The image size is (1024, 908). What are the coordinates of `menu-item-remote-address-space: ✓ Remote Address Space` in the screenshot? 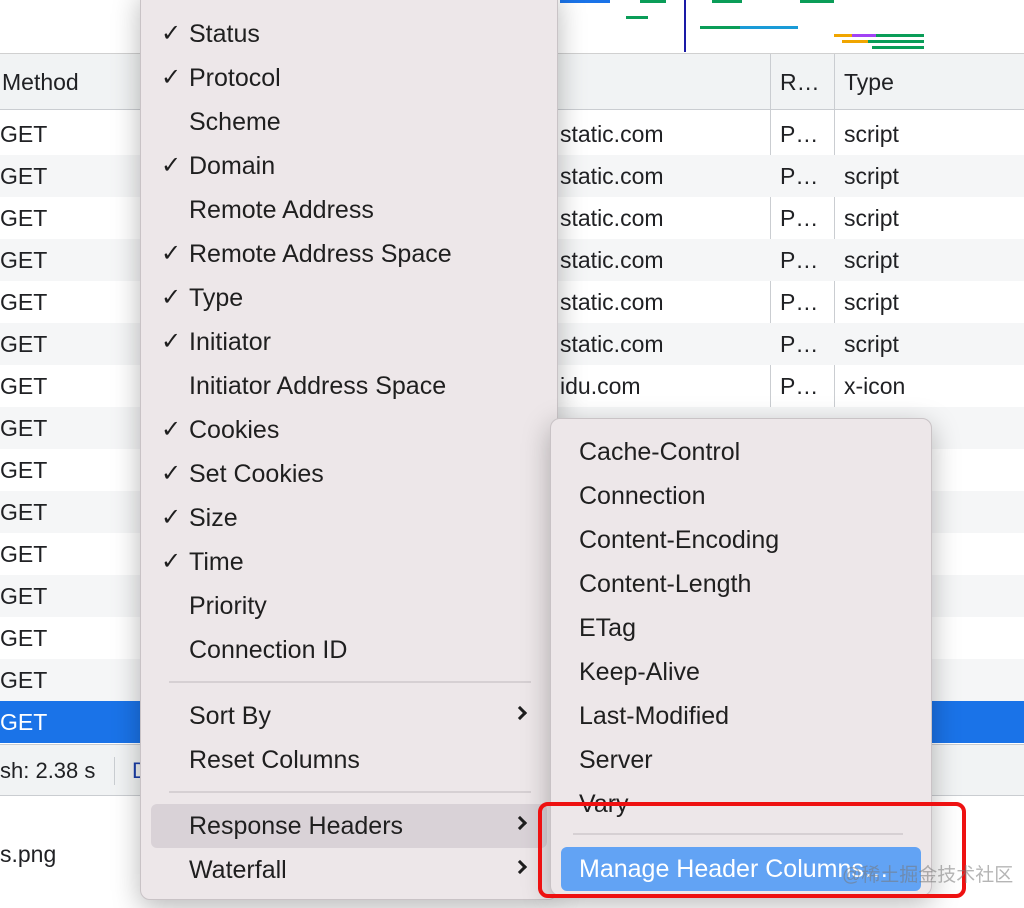 It's located at (350, 254).